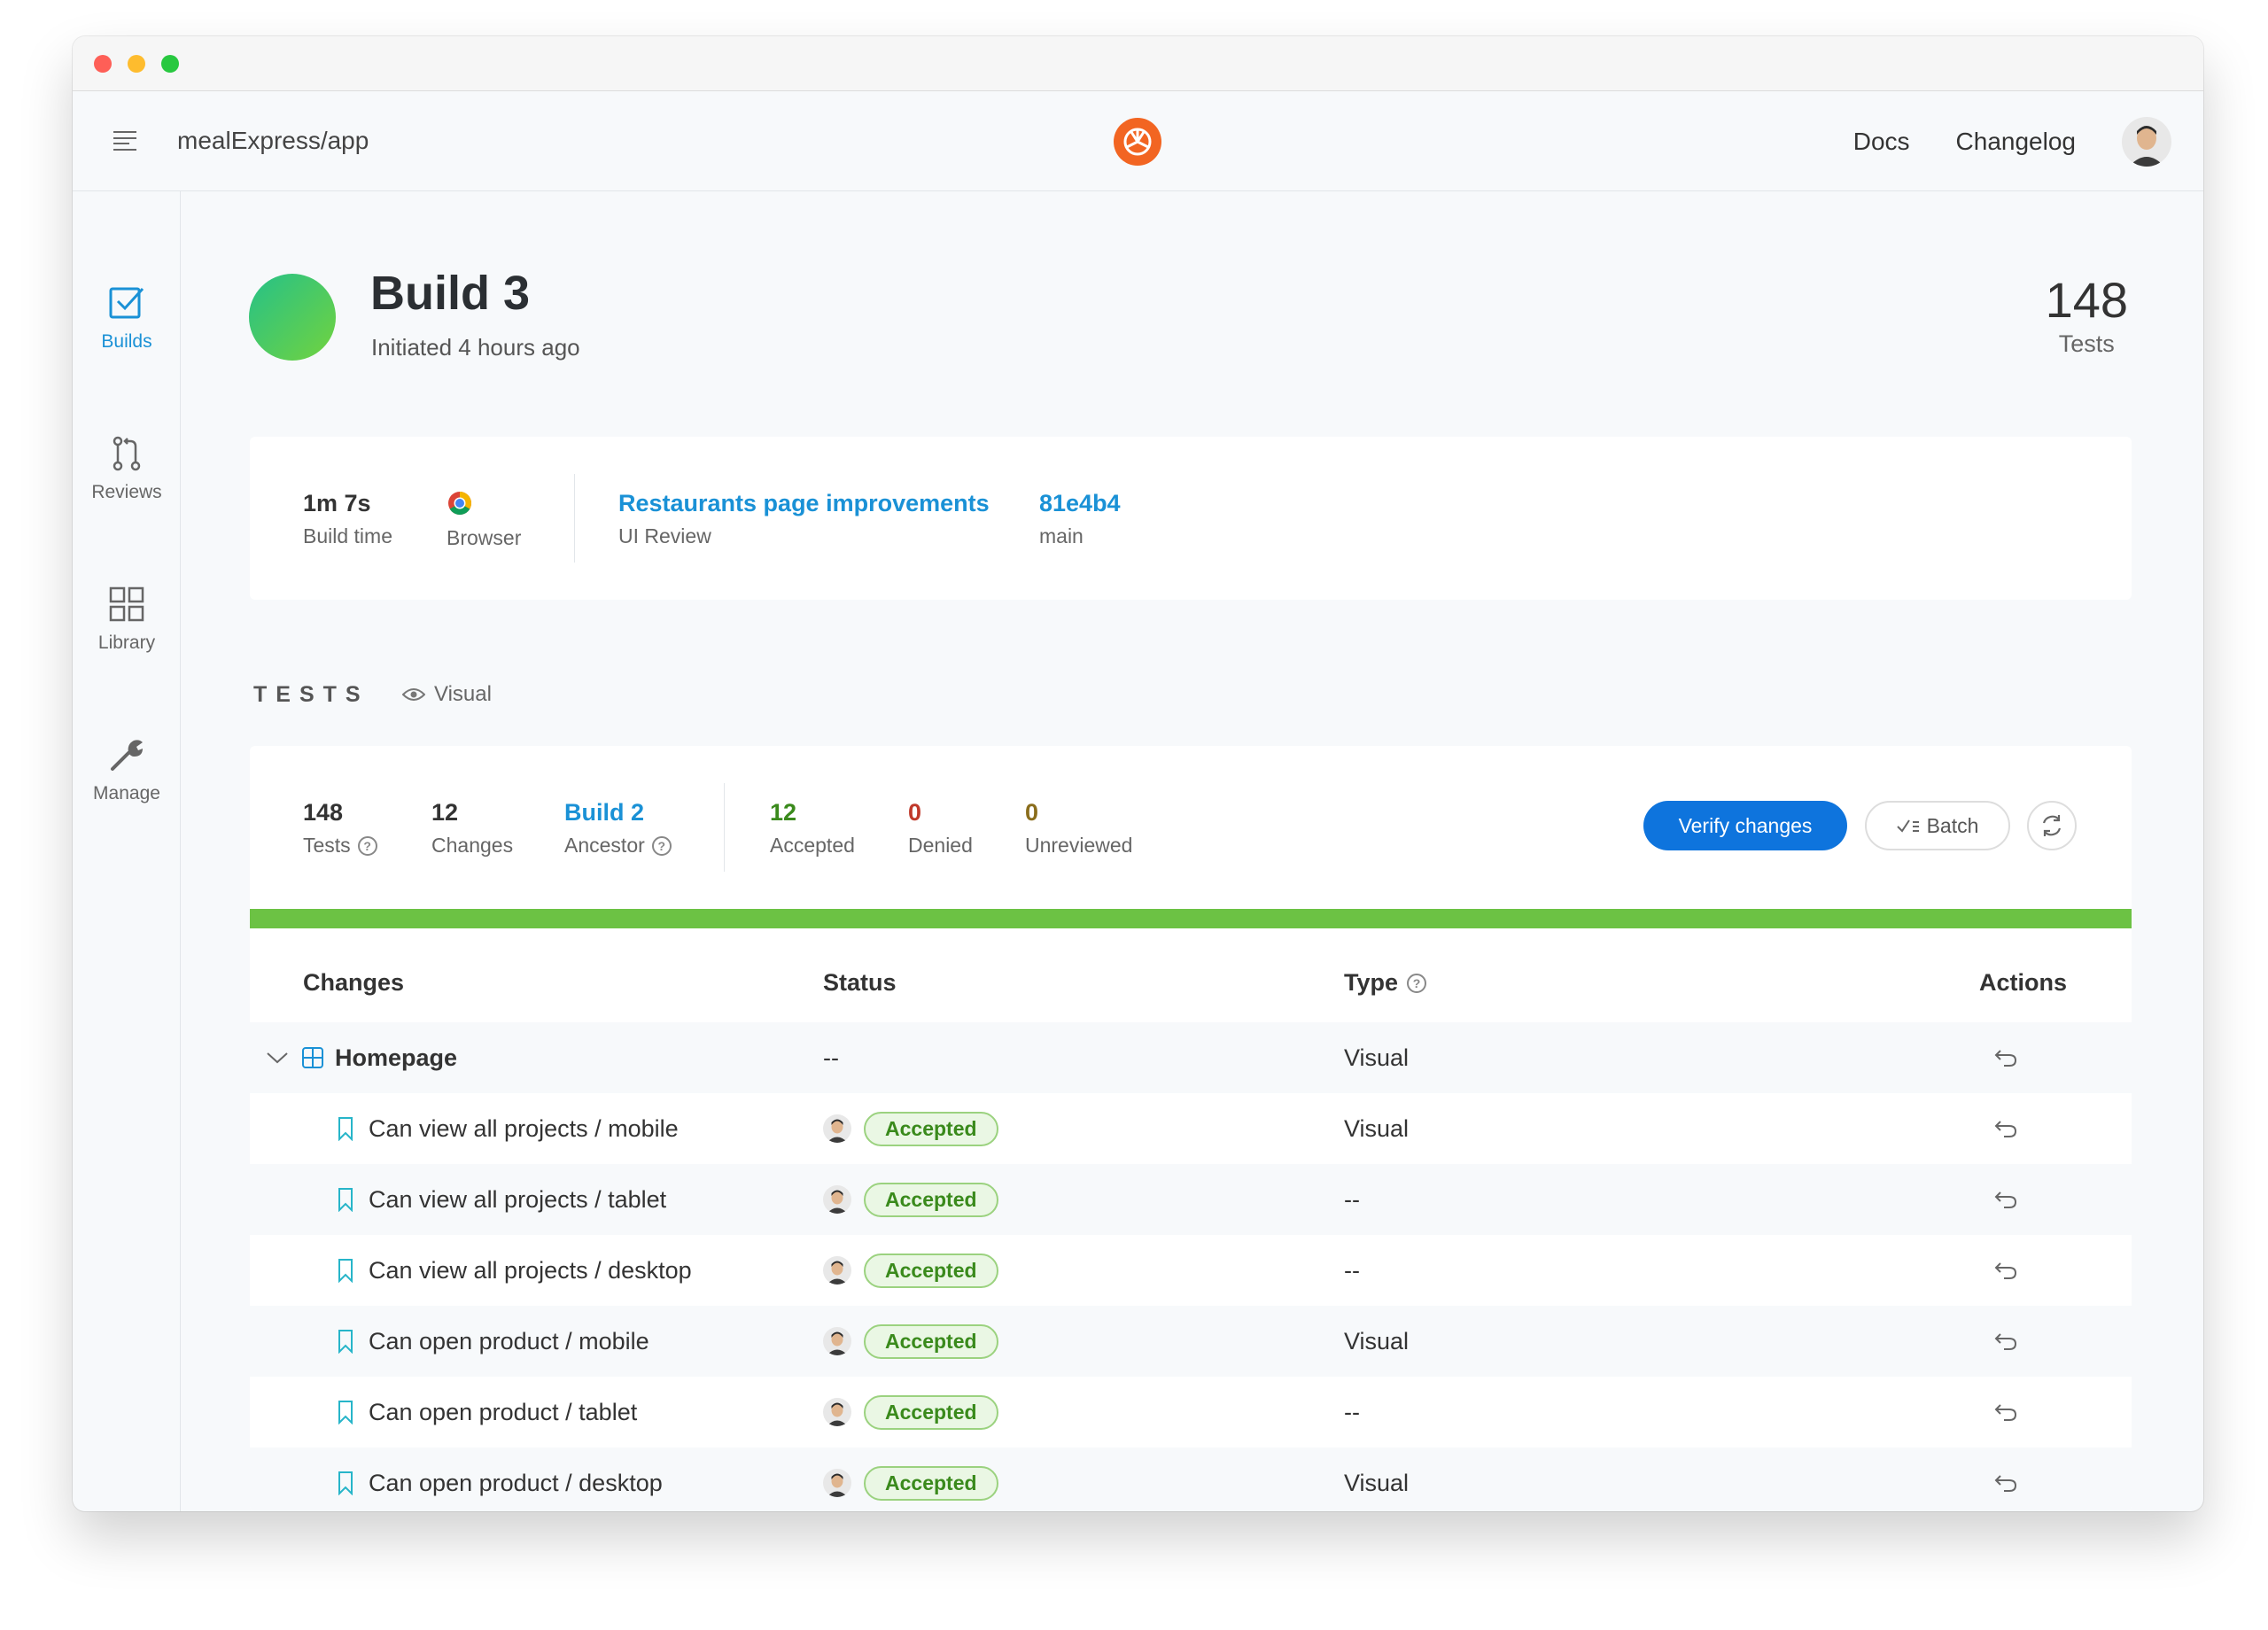  What do you see at coordinates (1745, 825) in the screenshot?
I see `verify-changes-button: Verify changes` at bounding box center [1745, 825].